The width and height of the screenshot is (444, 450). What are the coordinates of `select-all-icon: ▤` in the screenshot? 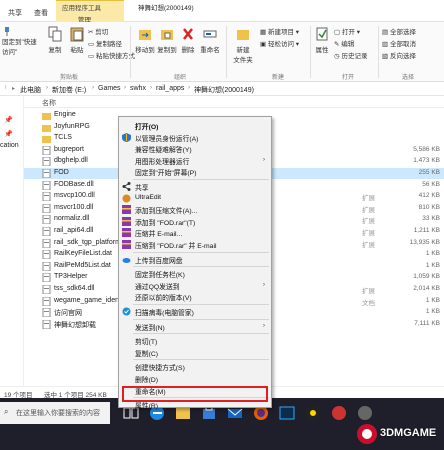 It's located at (385, 33).